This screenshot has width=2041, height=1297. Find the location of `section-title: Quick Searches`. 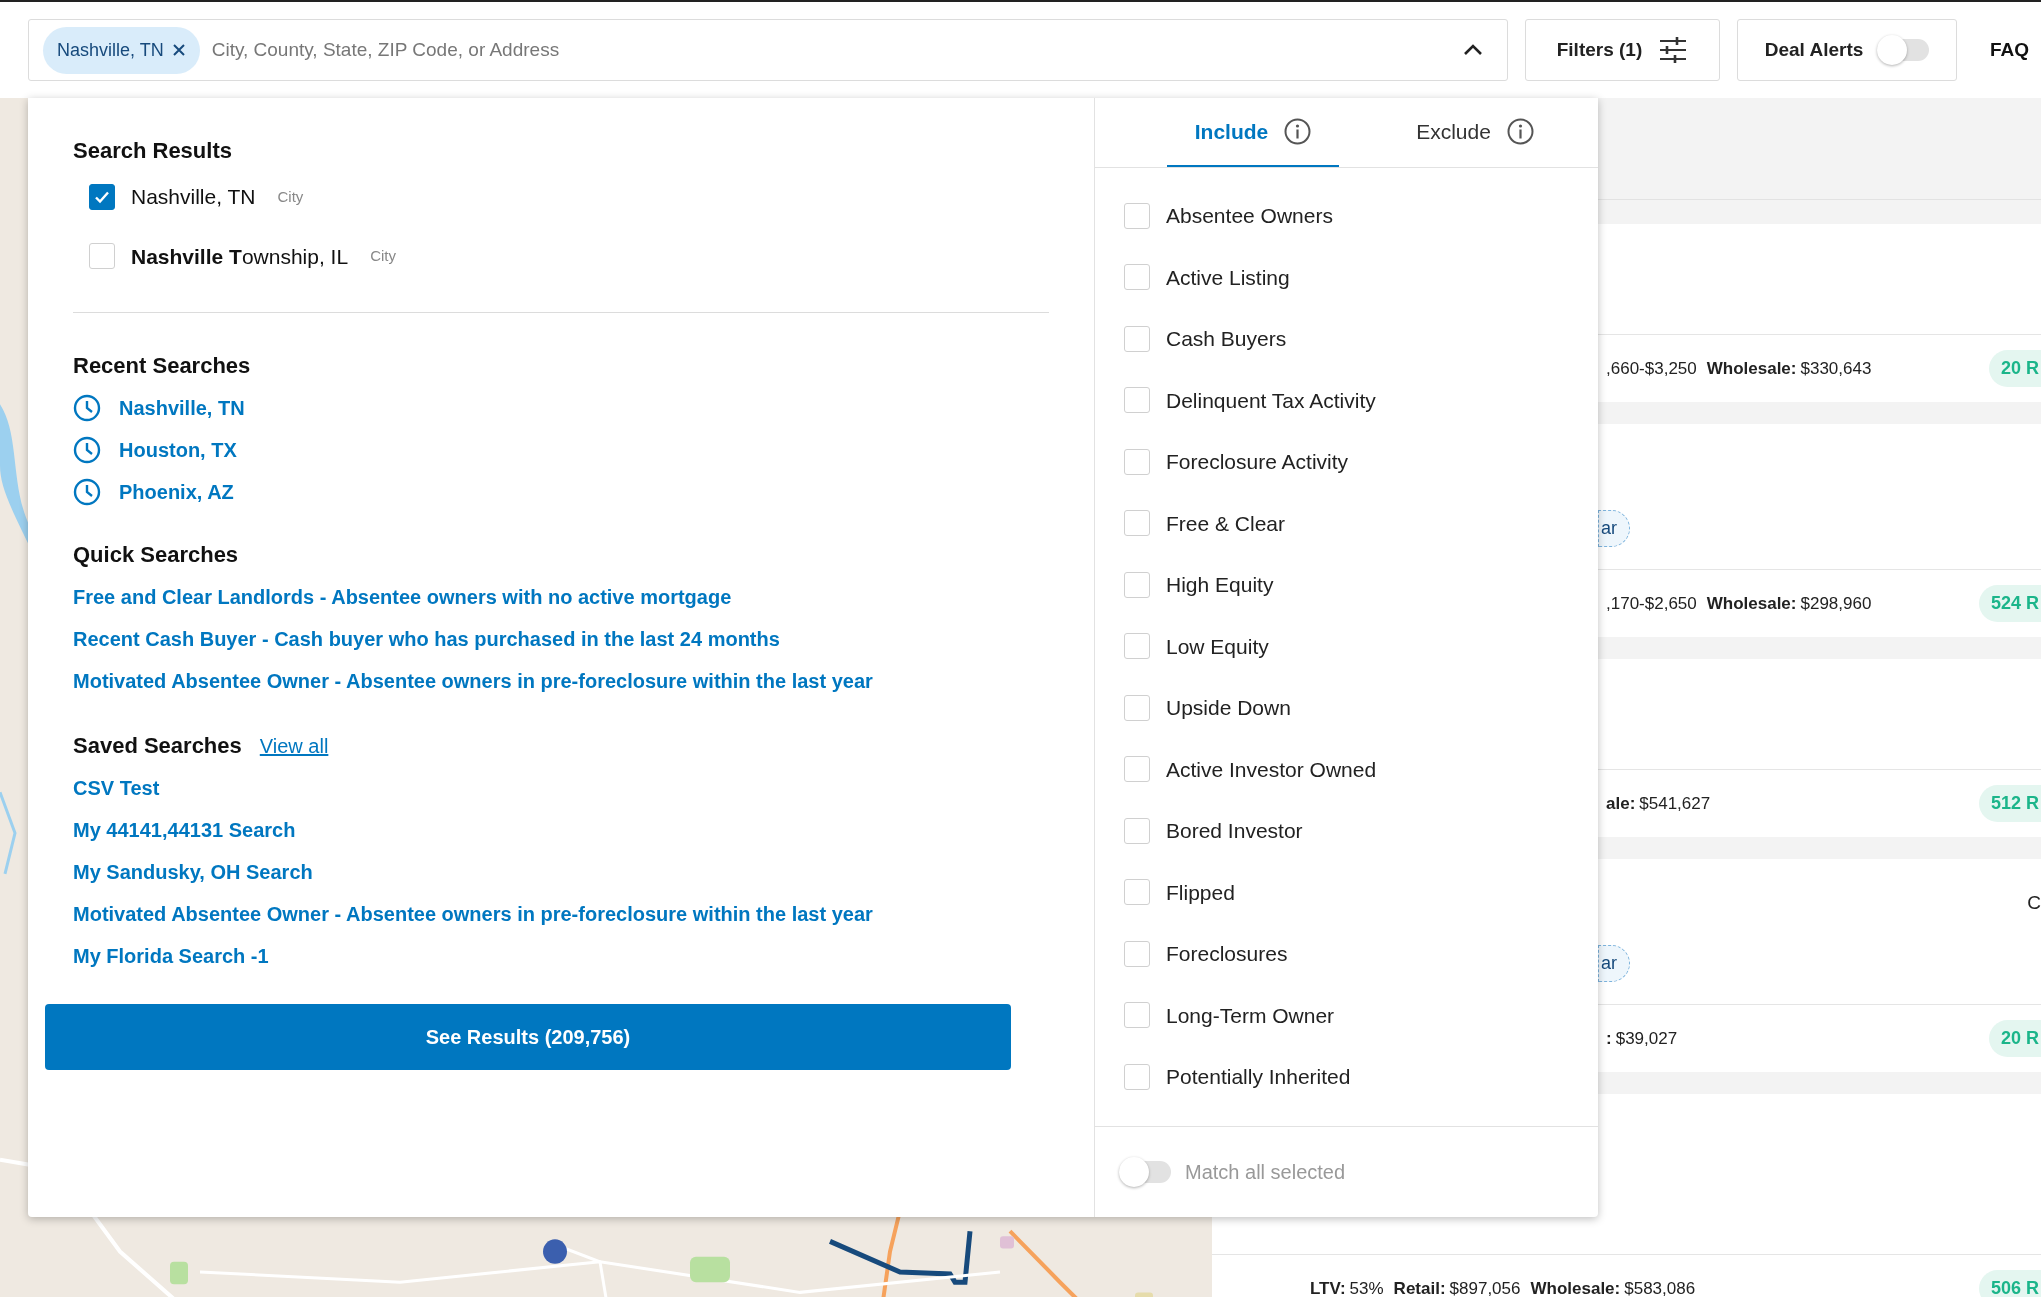

section-title: Quick Searches is located at coordinates (156, 555).